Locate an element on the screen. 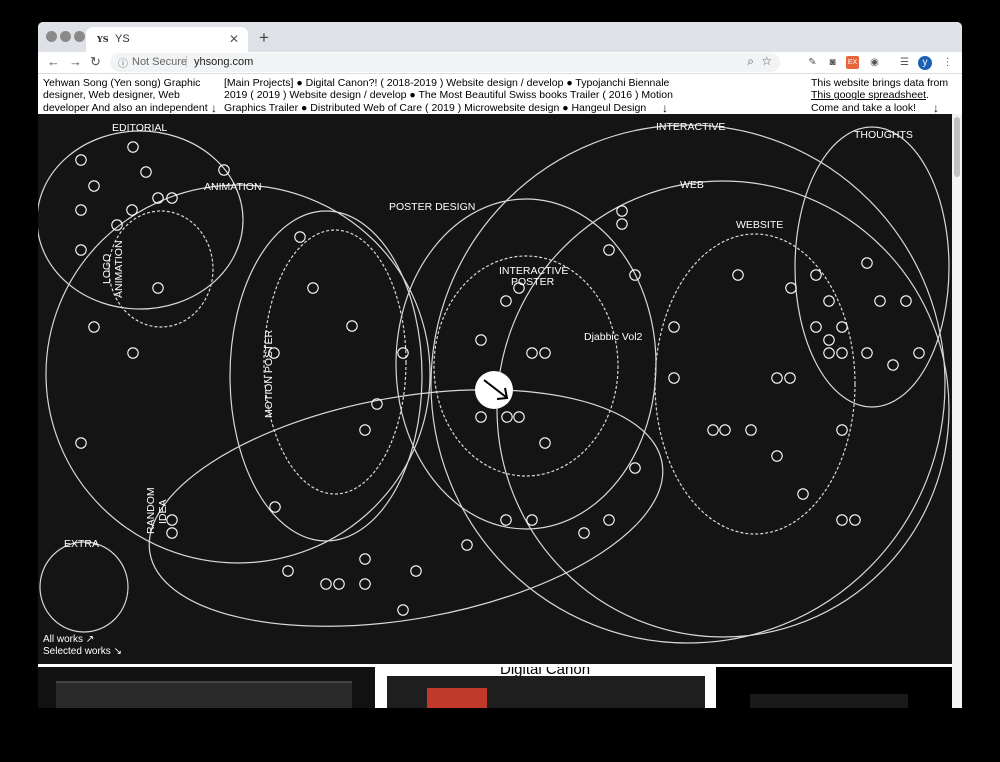 Image resolution: width=1000 pixels, height=762 pixels. zoom-window-button is located at coordinates (79, 36).